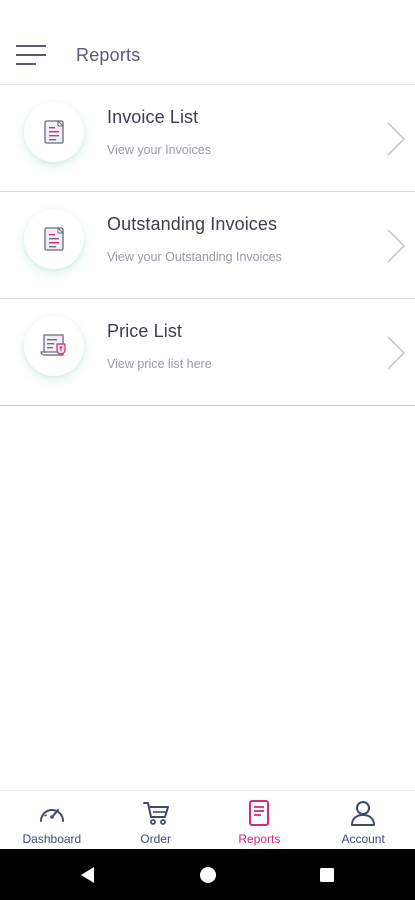 The height and width of the screenshot is (900, 415). I want to click on system-recents-button, so click(327, 874).